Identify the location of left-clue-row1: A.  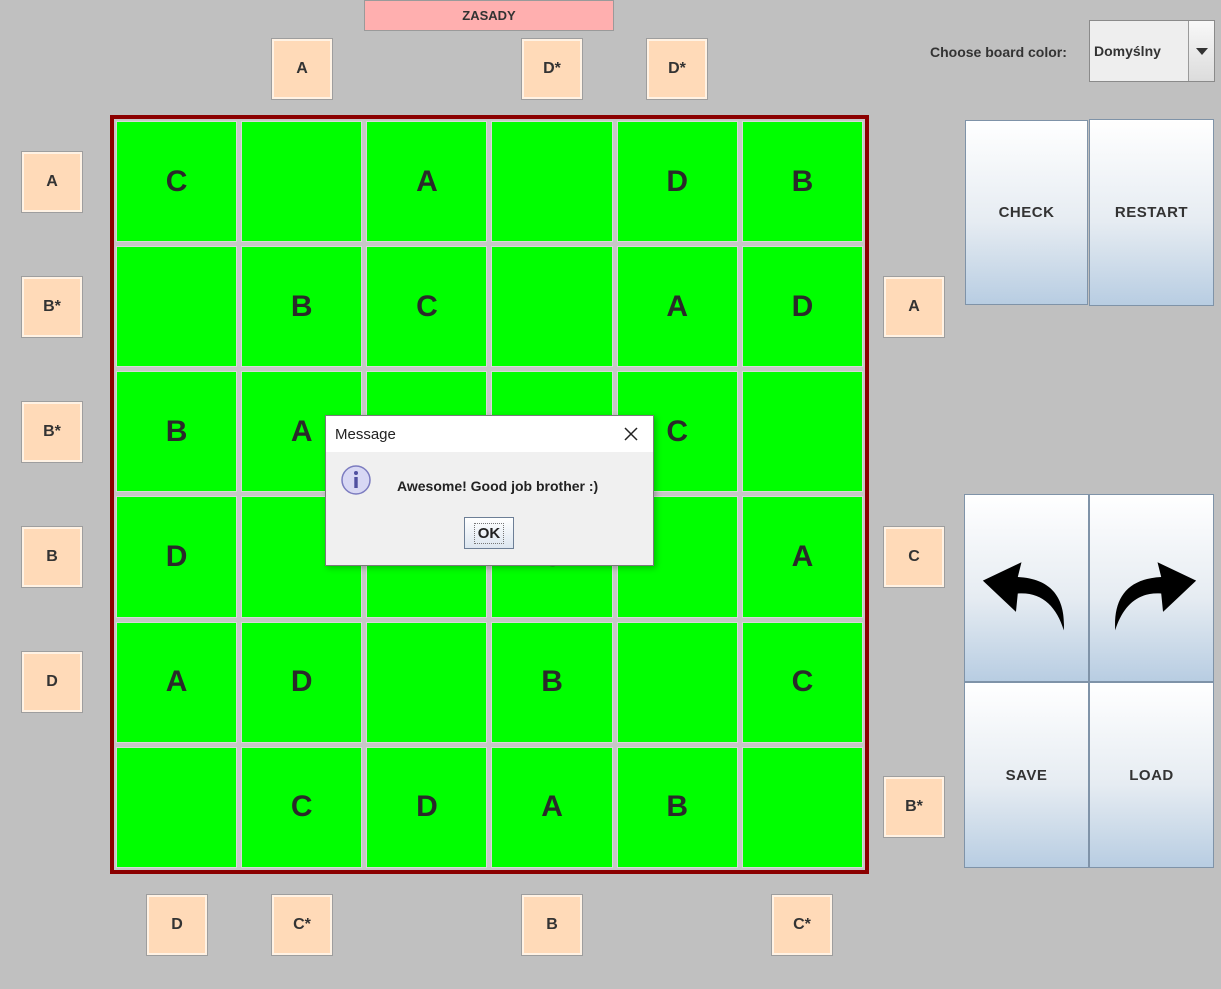
(52, 182).